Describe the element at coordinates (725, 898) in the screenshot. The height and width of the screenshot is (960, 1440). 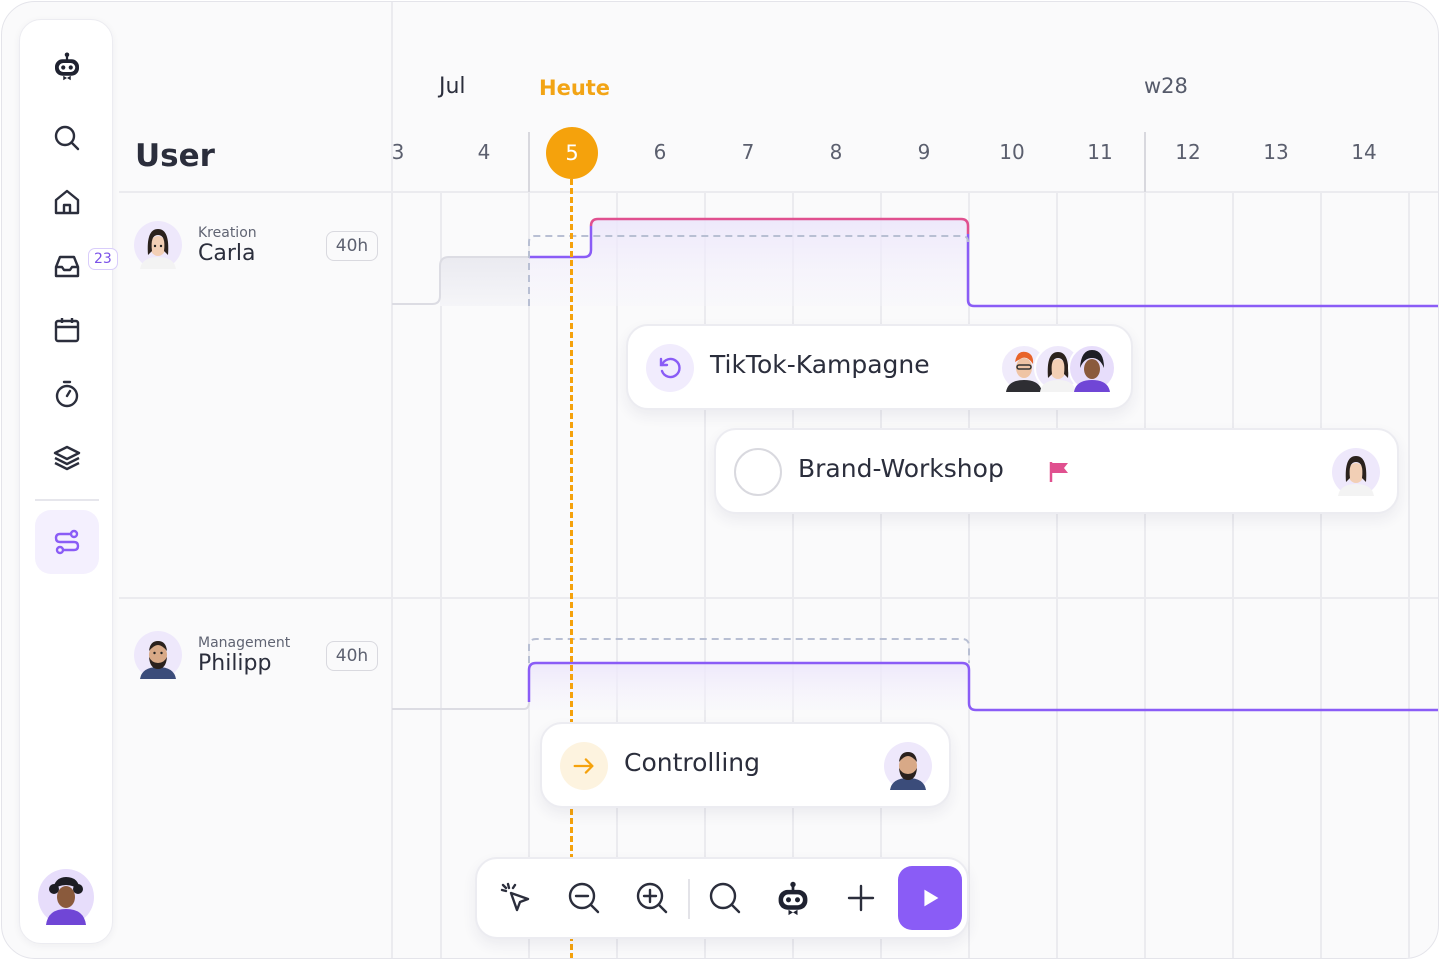
I see `search-icon` at that location.